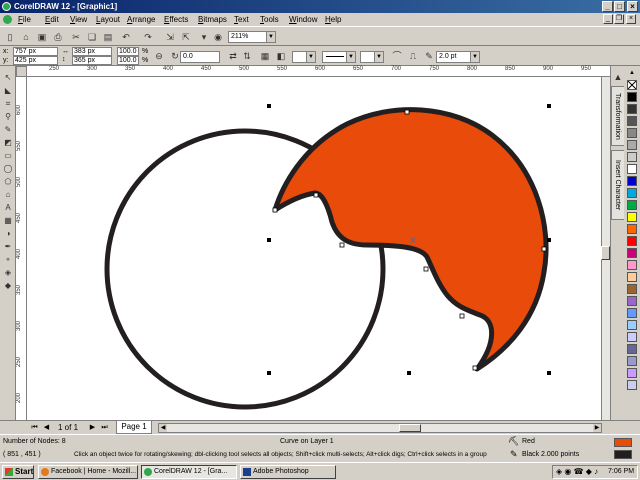 The height and width of the screenshot is (480, 640). I want to click on mirror-horizontal-icon: ⇄, so click(233, 56).